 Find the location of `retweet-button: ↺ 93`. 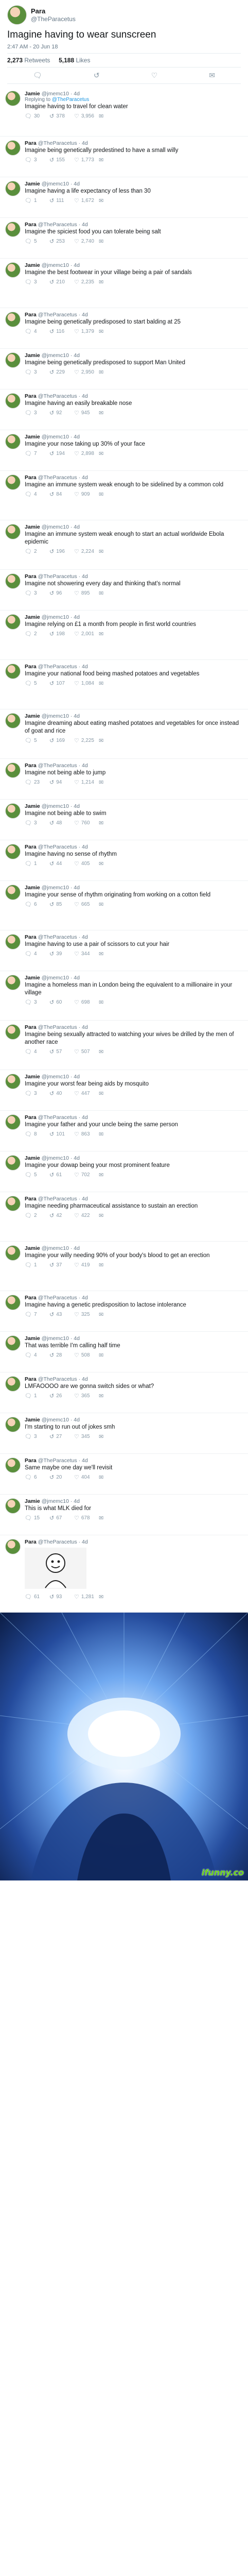

retweet-button: ↺ 93 is located at coordinates (61, 1597).